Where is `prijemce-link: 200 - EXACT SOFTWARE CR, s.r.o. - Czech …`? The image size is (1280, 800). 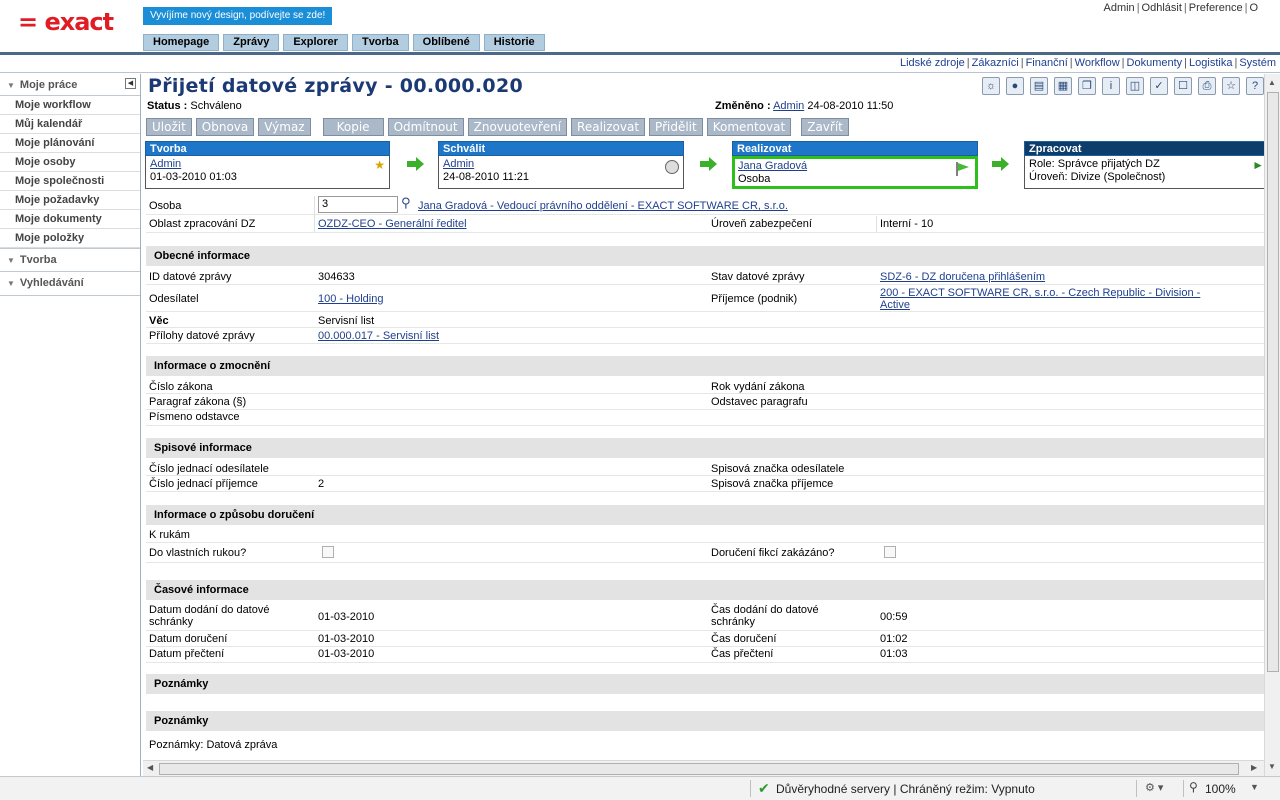
prijemce-link: 200 - EXACT SOFTWARE CR, s.r.o. - Czech … is located at coordinates (1040, 299).